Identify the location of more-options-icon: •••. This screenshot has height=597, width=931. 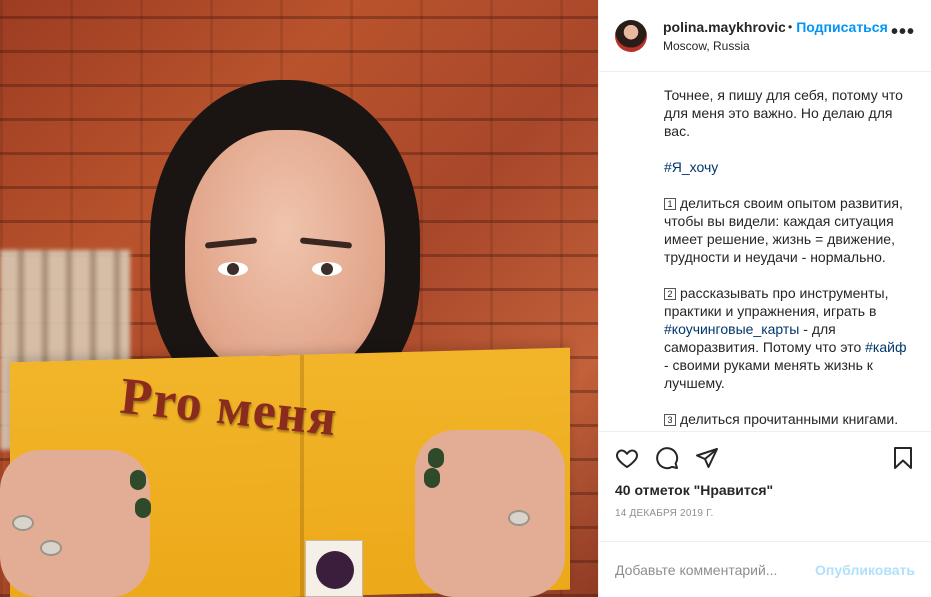
(903, 32).